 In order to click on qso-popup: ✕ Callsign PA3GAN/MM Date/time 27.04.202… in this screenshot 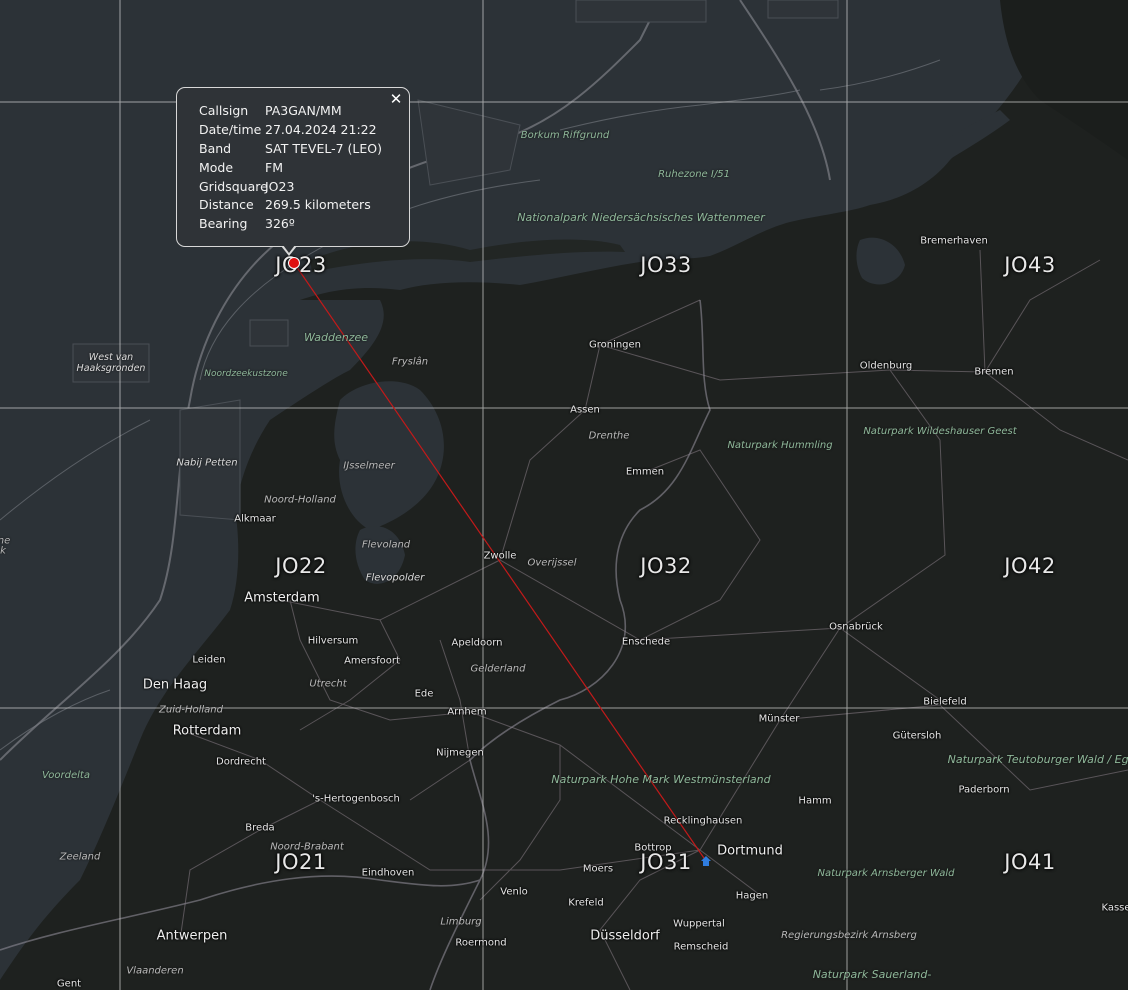, I will do `click(293, 167)`.